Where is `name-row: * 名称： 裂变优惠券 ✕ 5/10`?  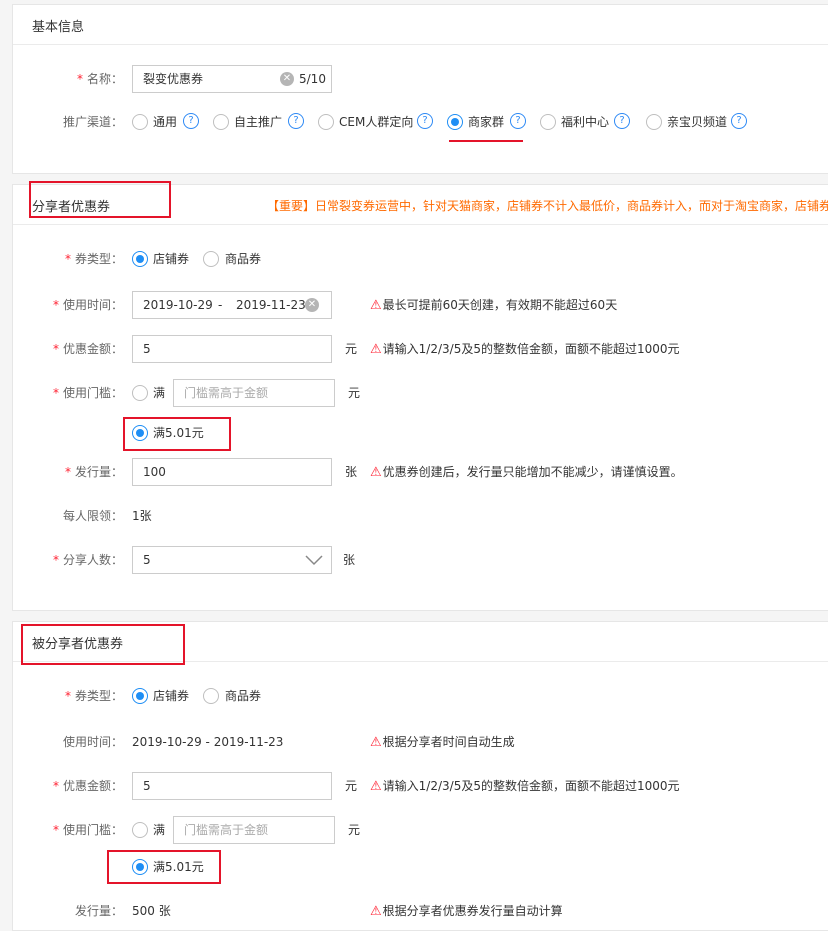
name-row: * 名称： 裂变优惠券 ✕ 5/10 is located at coordinates (420, 79).